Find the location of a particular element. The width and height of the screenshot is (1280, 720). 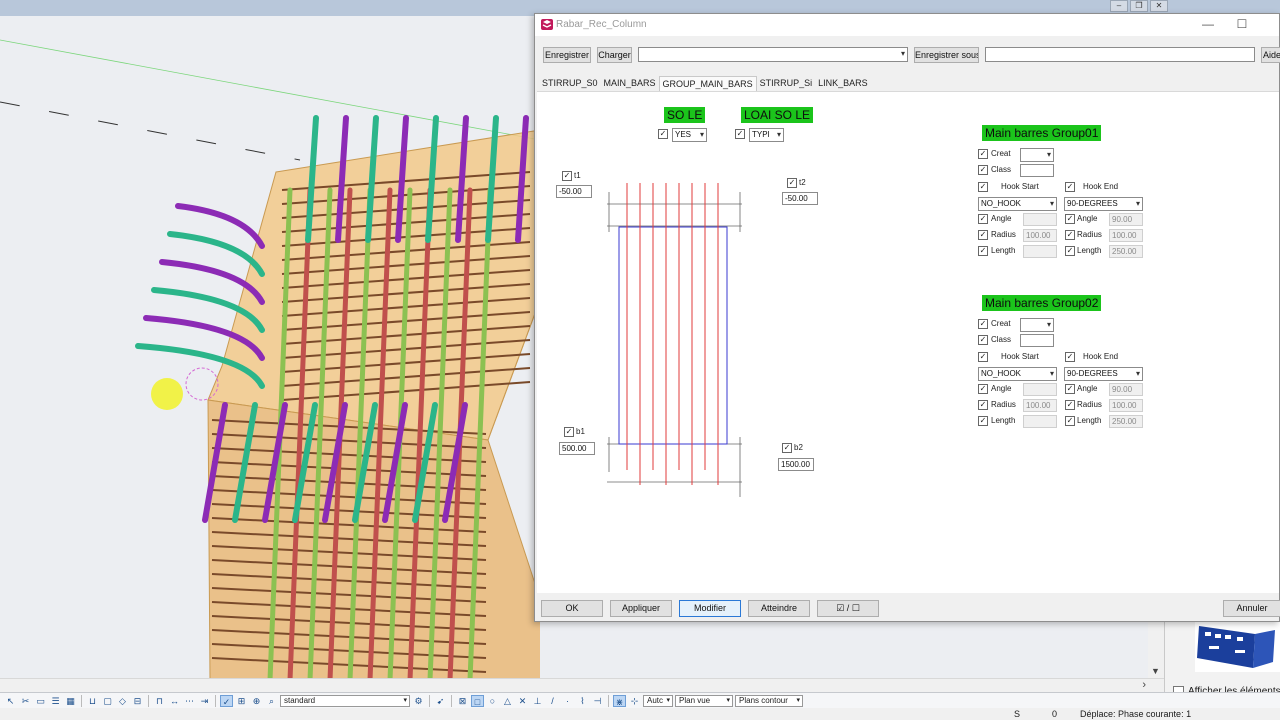

load-button: Charger is located at coordinates (614, 55).